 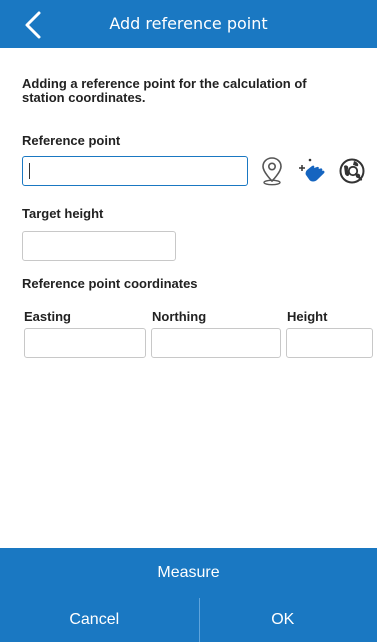 What do you see at coordinates (307, 316) in the screenshot?
I see `height-label: Height` at bounding box center [307, 316].